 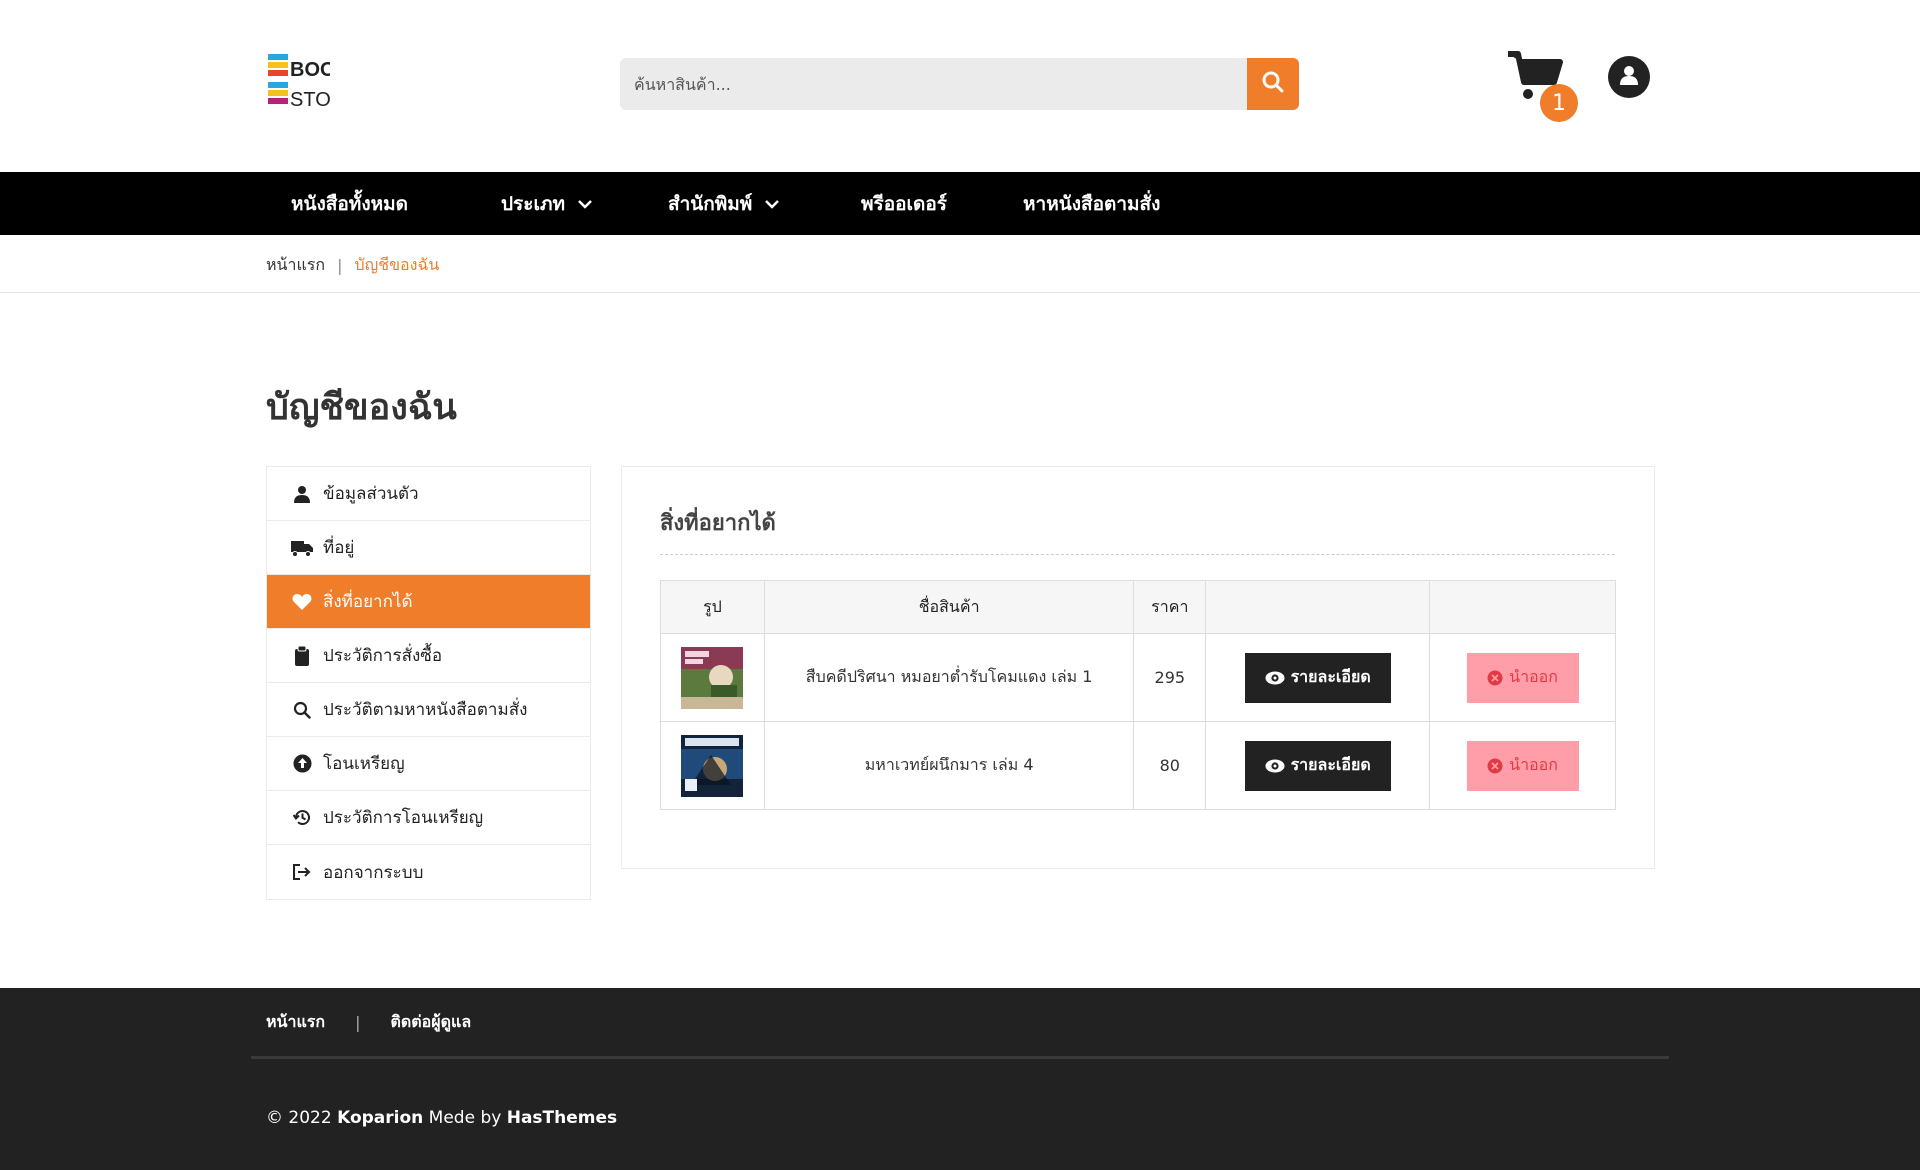 What do you see at coordinates (1170, 765) in the screenshot?
I see `product-price: 80` at bounding box center [1170, 765].